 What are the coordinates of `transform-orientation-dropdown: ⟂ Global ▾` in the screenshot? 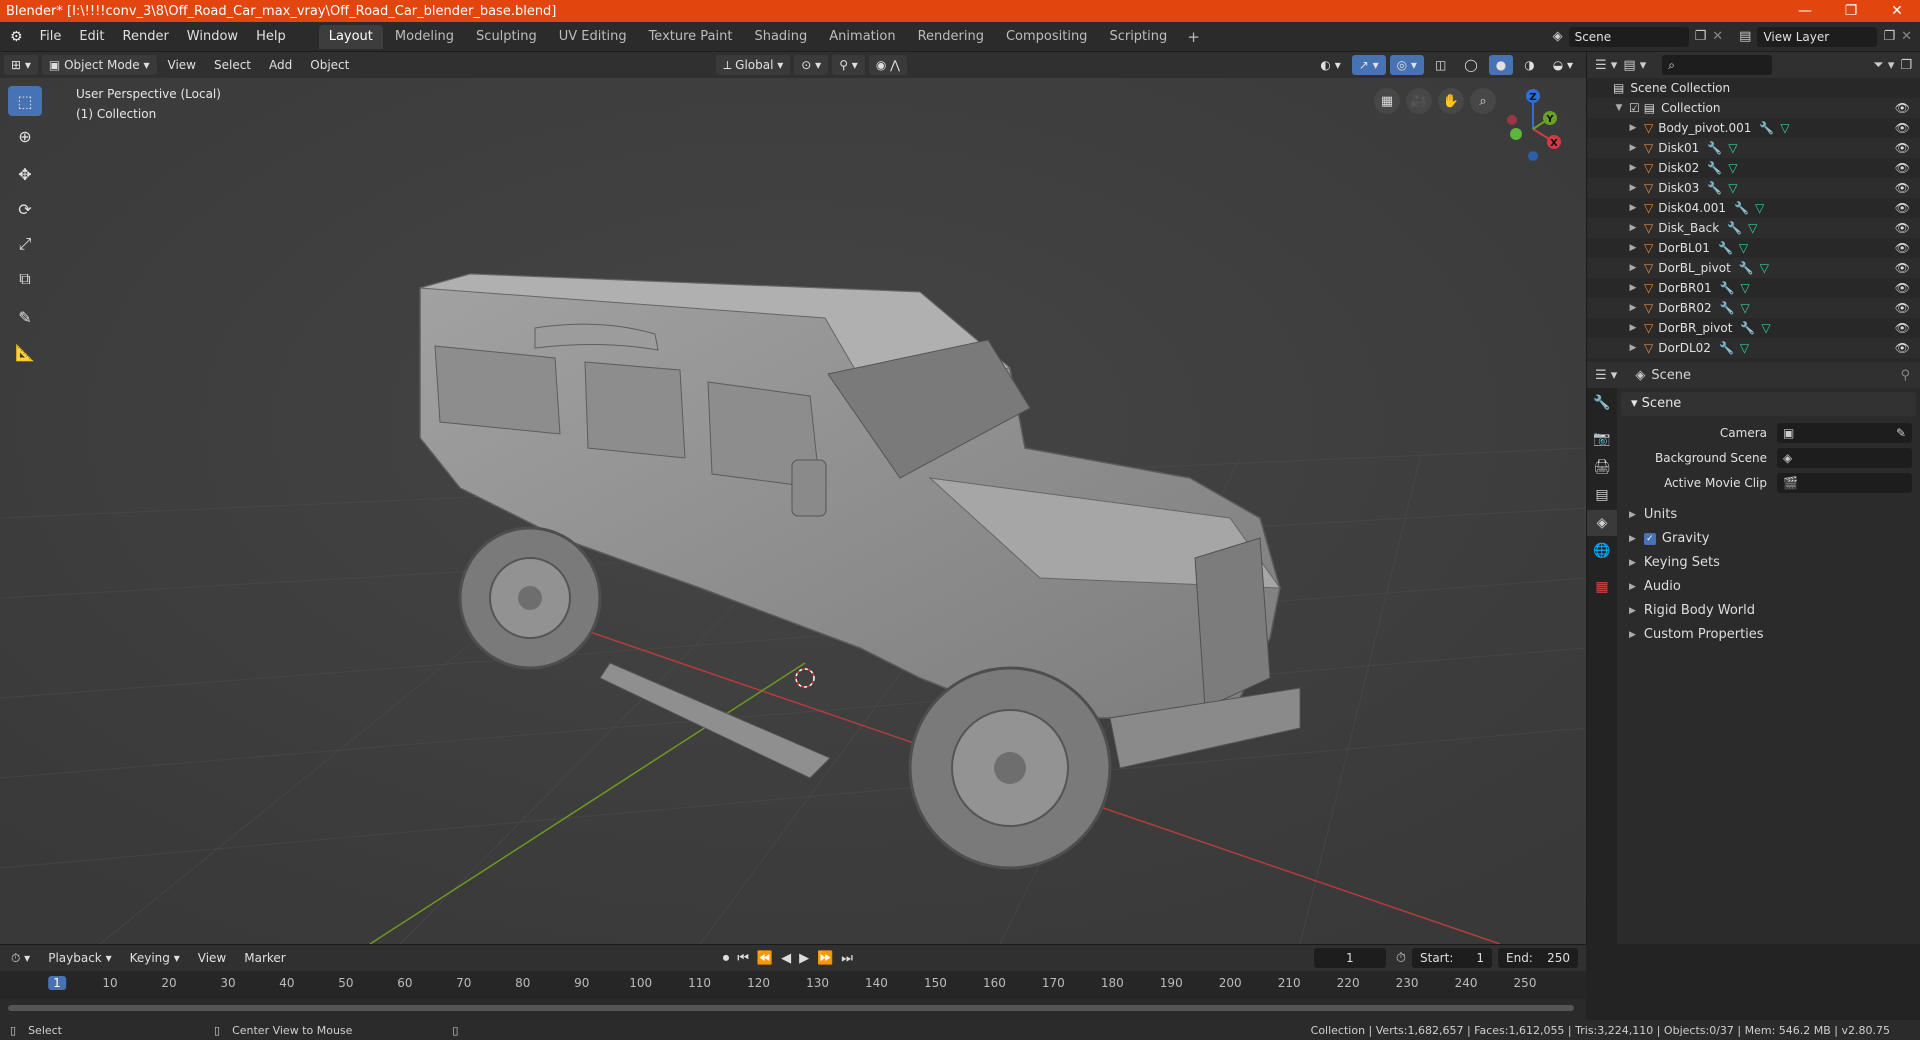 It's located at (753, 65).